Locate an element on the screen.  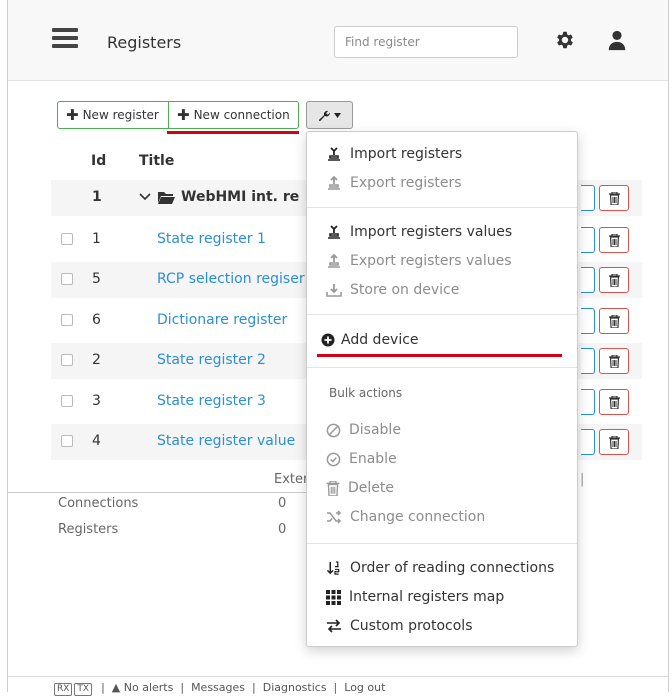
tx-indicator: TX is located at coordinates (83, 689).